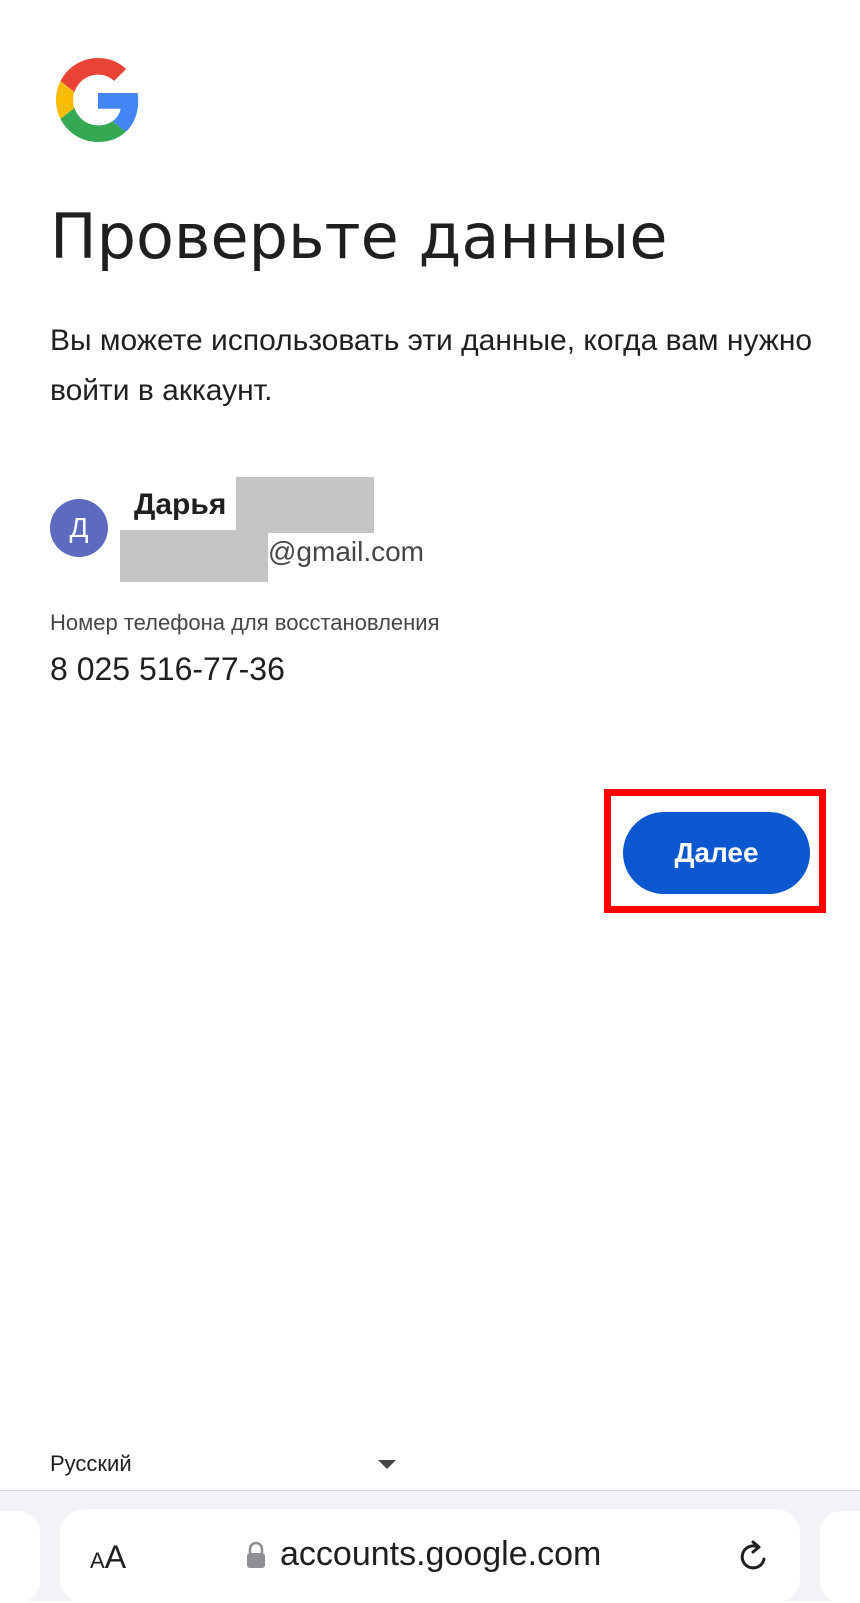 This screenshot has width=860, height=1603. What do you see at coordinates (245, 622) in the screenshot?
I see `recovery-phone-label: Номер телефона для восстановления` at bounding box center [245, 622].